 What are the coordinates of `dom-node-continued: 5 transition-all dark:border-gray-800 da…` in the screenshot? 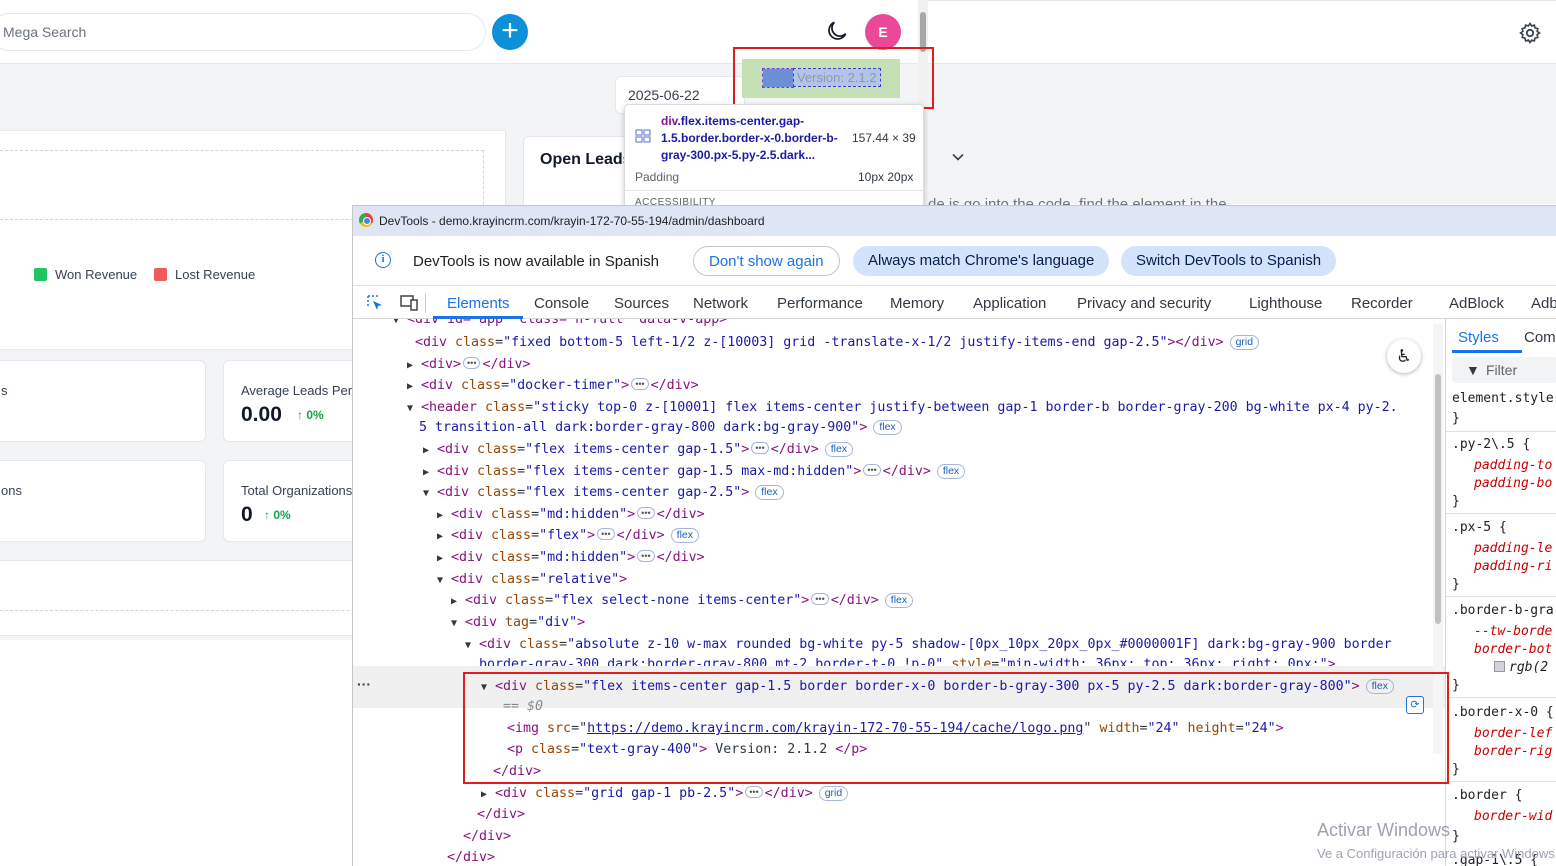 It's located at (660, 427).